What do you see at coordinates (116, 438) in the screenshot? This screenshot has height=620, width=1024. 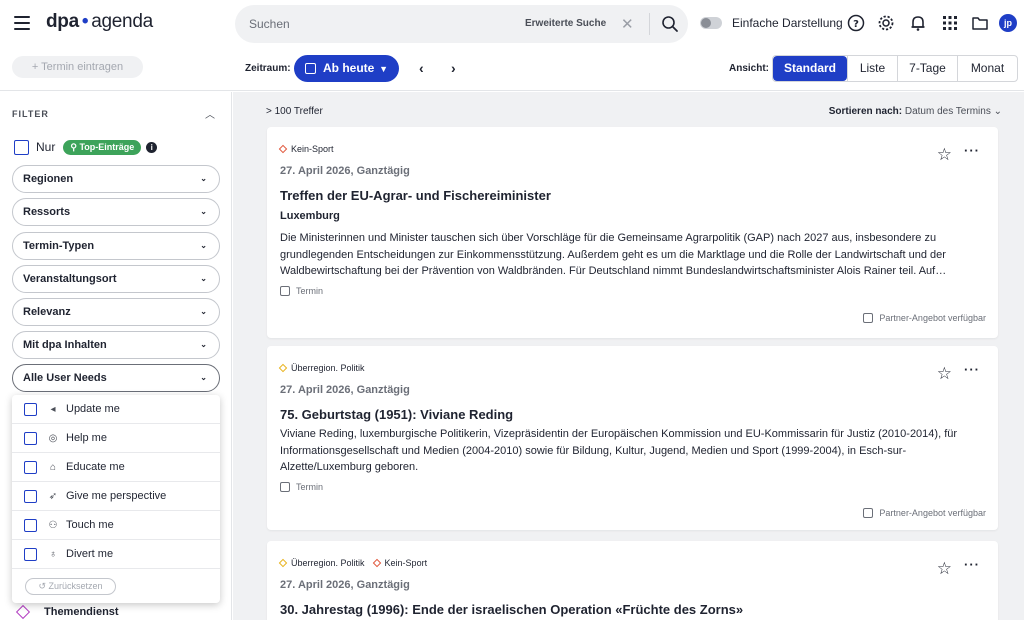 I see `user-need-option: ◎ Help me` at bounding box center [116, 438].